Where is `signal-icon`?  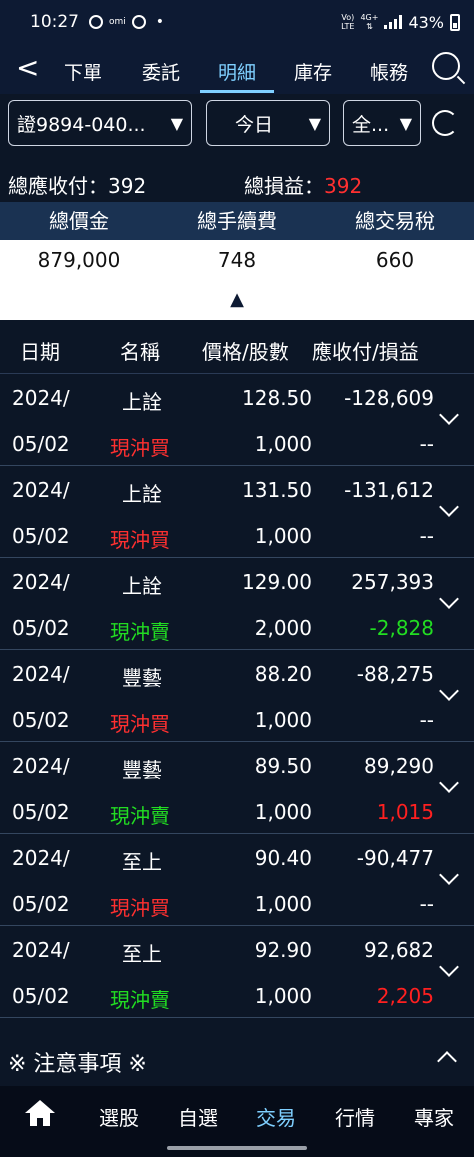 signal-icon is located at coordinates (393, 22).